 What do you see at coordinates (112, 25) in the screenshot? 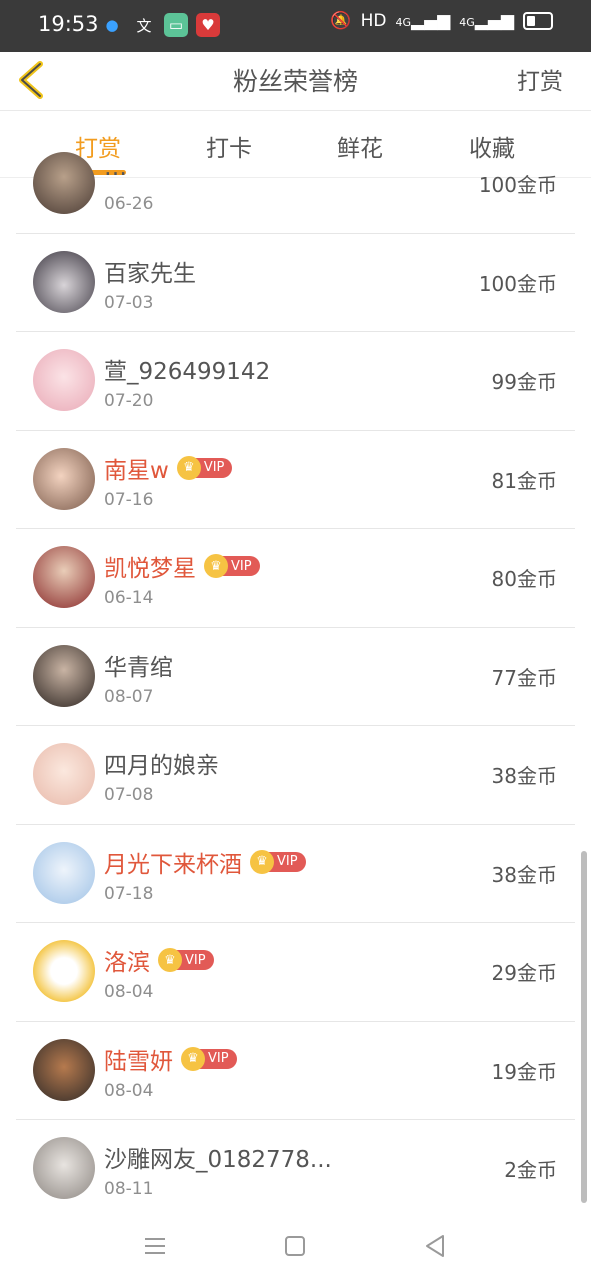
I see `qq-icon: ●` at bounding box center [112, 25].